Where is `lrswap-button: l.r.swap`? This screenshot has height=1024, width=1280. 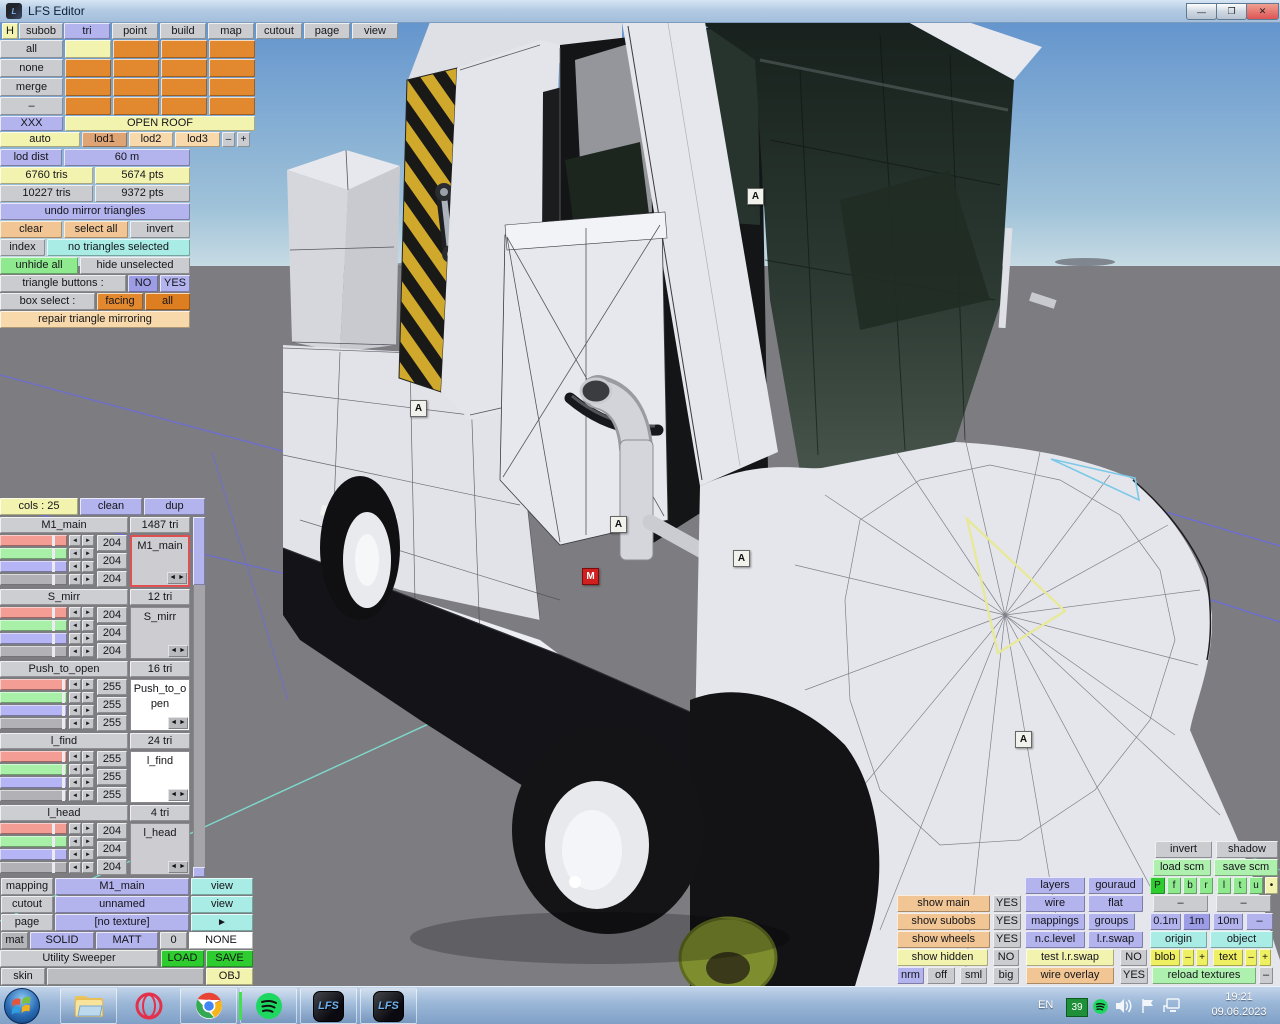 lrswap-button: l.r.swap is located at coordinates (1115, 939).